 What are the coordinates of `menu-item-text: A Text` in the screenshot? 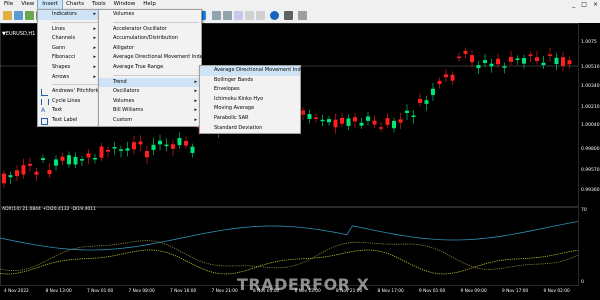 It's located at (69, 111).